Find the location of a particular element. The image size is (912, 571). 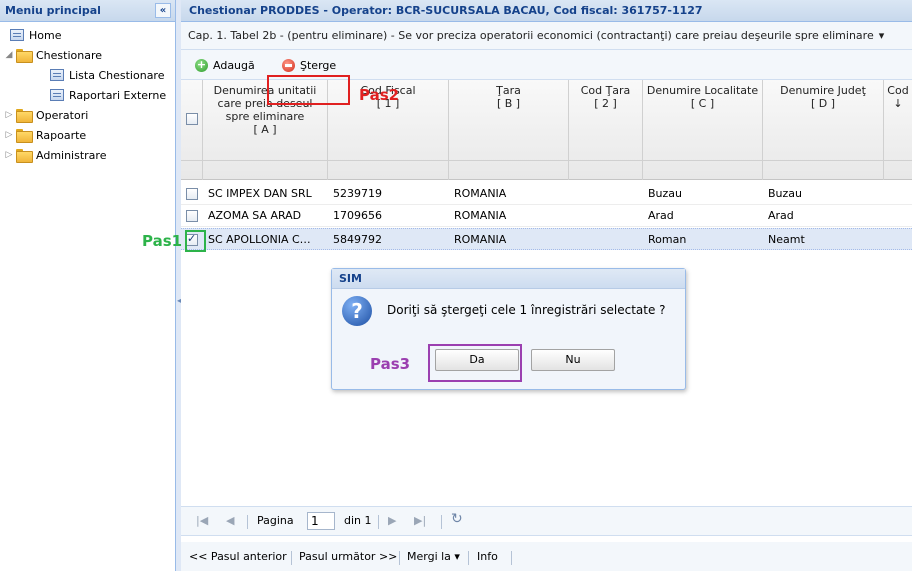

cell-name: AZOMA SA ARAD is located at coordinates (255, 215).